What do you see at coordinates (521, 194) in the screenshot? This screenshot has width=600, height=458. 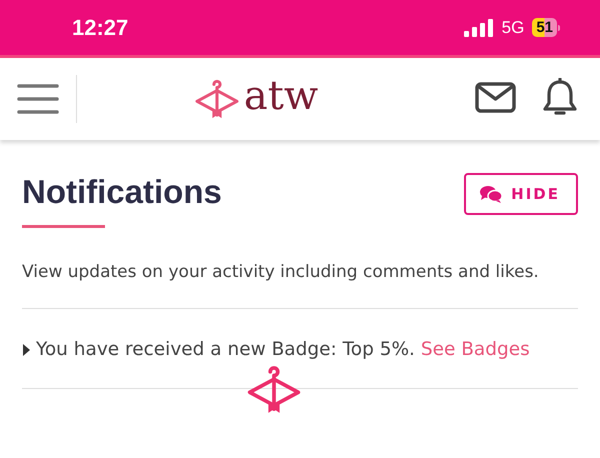 I see `hide-button: HIDE` at bounding box center [521, 194].